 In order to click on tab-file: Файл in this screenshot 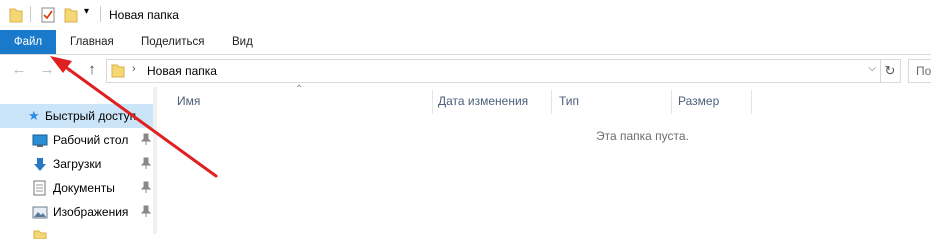, I will do `click(28, 42)`.